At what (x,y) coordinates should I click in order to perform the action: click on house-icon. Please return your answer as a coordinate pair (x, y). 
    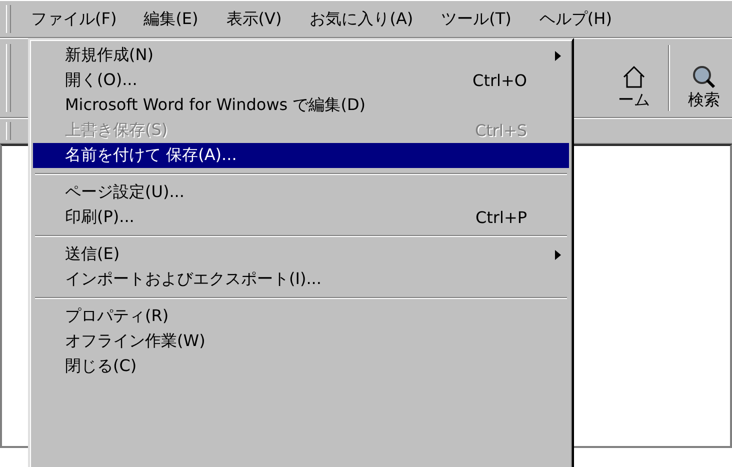
    Looking at the image, I should click on (634, 77).